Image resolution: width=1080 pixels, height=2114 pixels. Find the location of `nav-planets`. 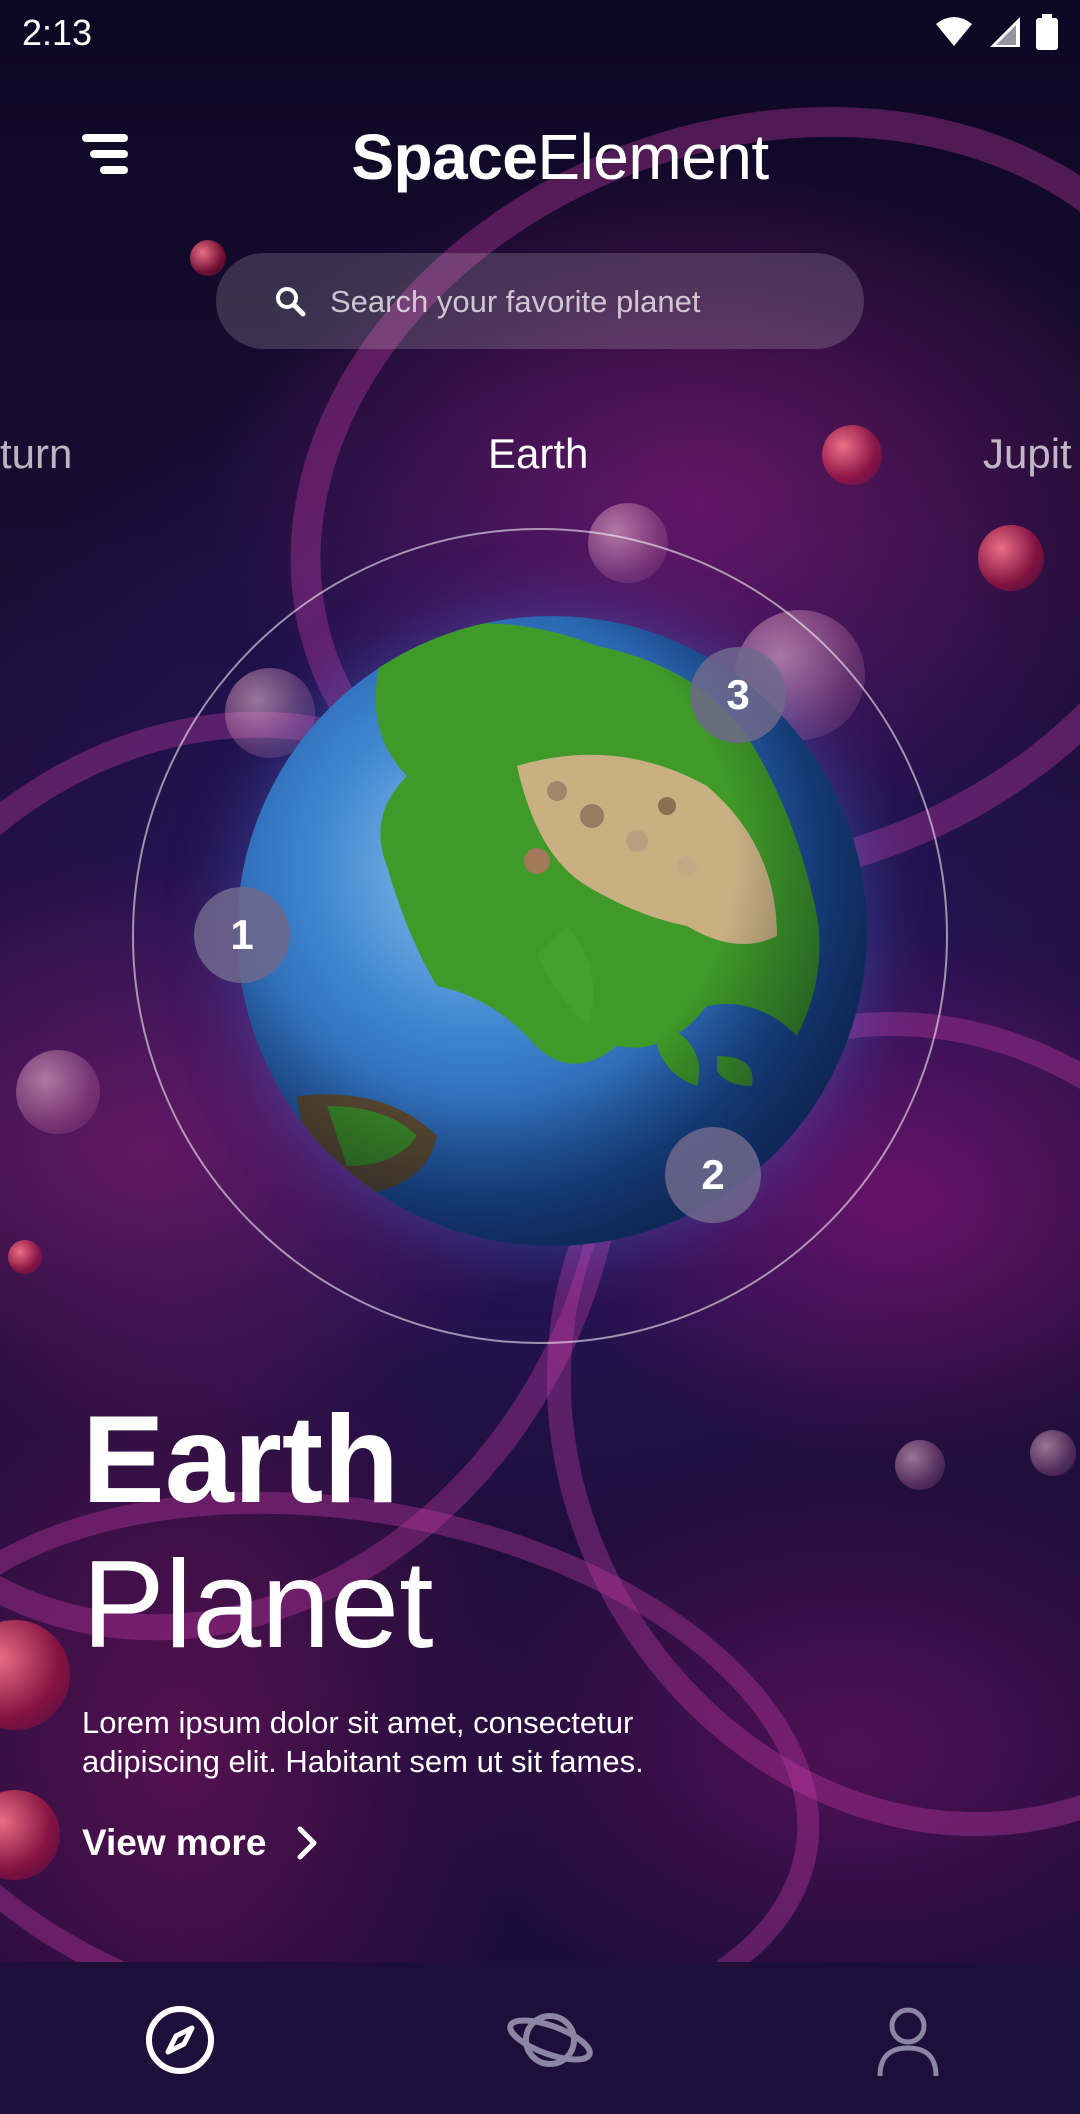

nav-planets is located at coordinates (550, 2040).